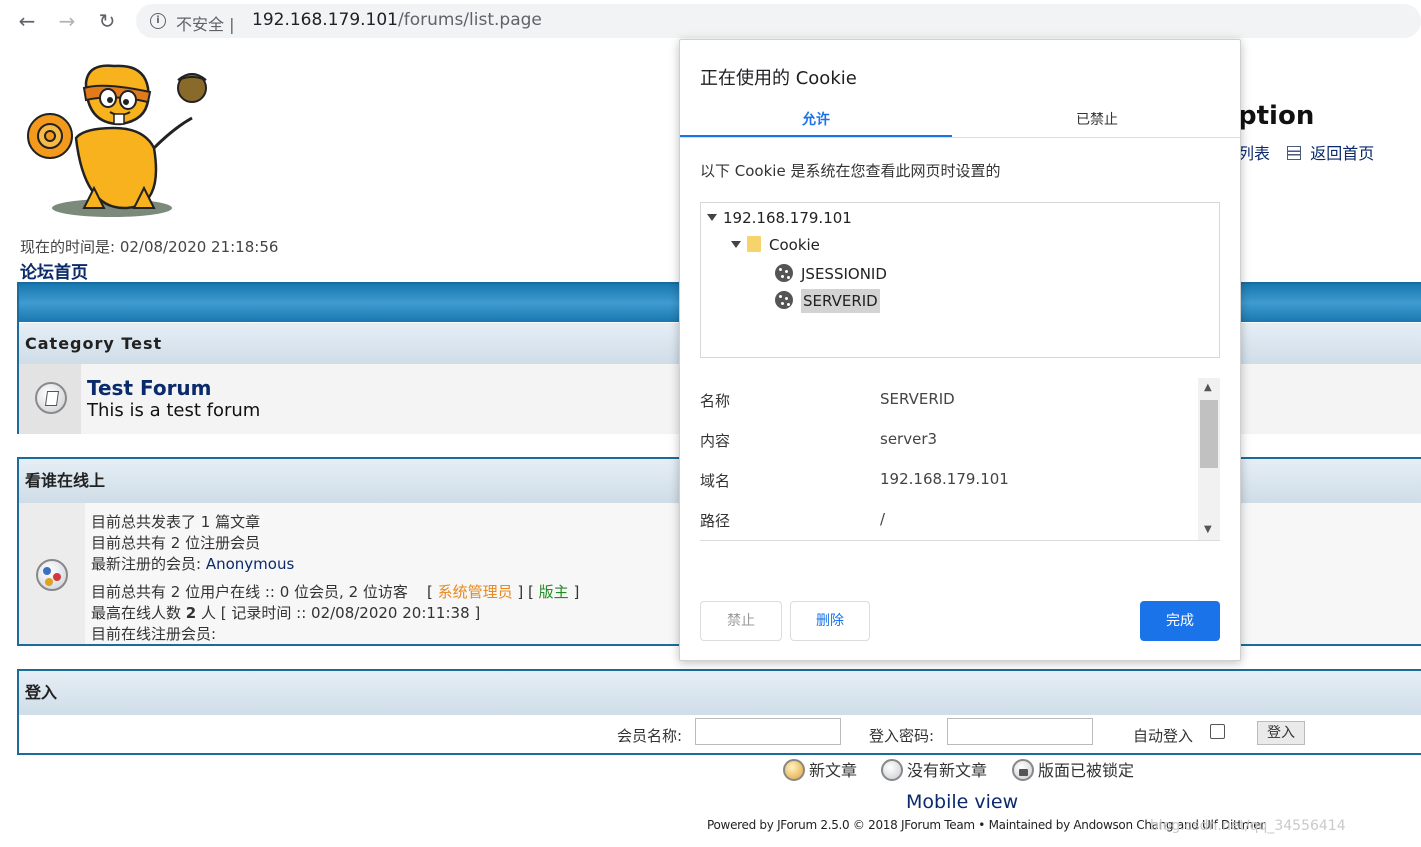  Describe the element at coordinates (830, 621) in the screenshot. I see `delete-button: 删除` at that location.